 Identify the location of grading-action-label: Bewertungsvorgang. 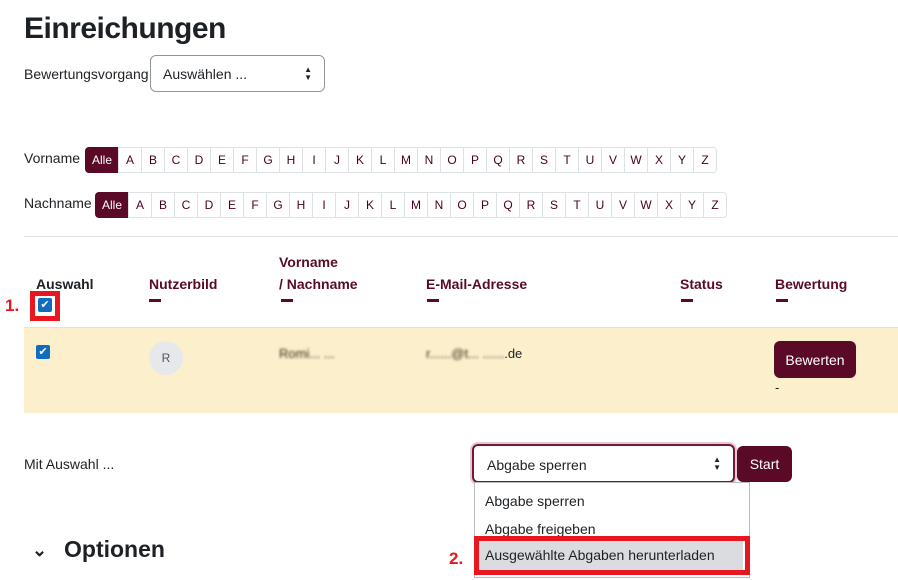
(86, 74).